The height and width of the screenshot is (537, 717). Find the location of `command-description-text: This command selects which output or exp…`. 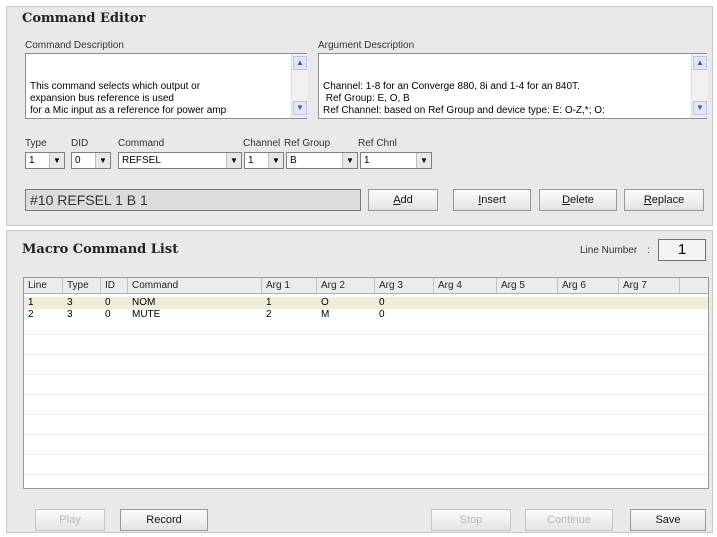

command-description-text: This command selects which output or exp… is located at coordinates (128, 98).